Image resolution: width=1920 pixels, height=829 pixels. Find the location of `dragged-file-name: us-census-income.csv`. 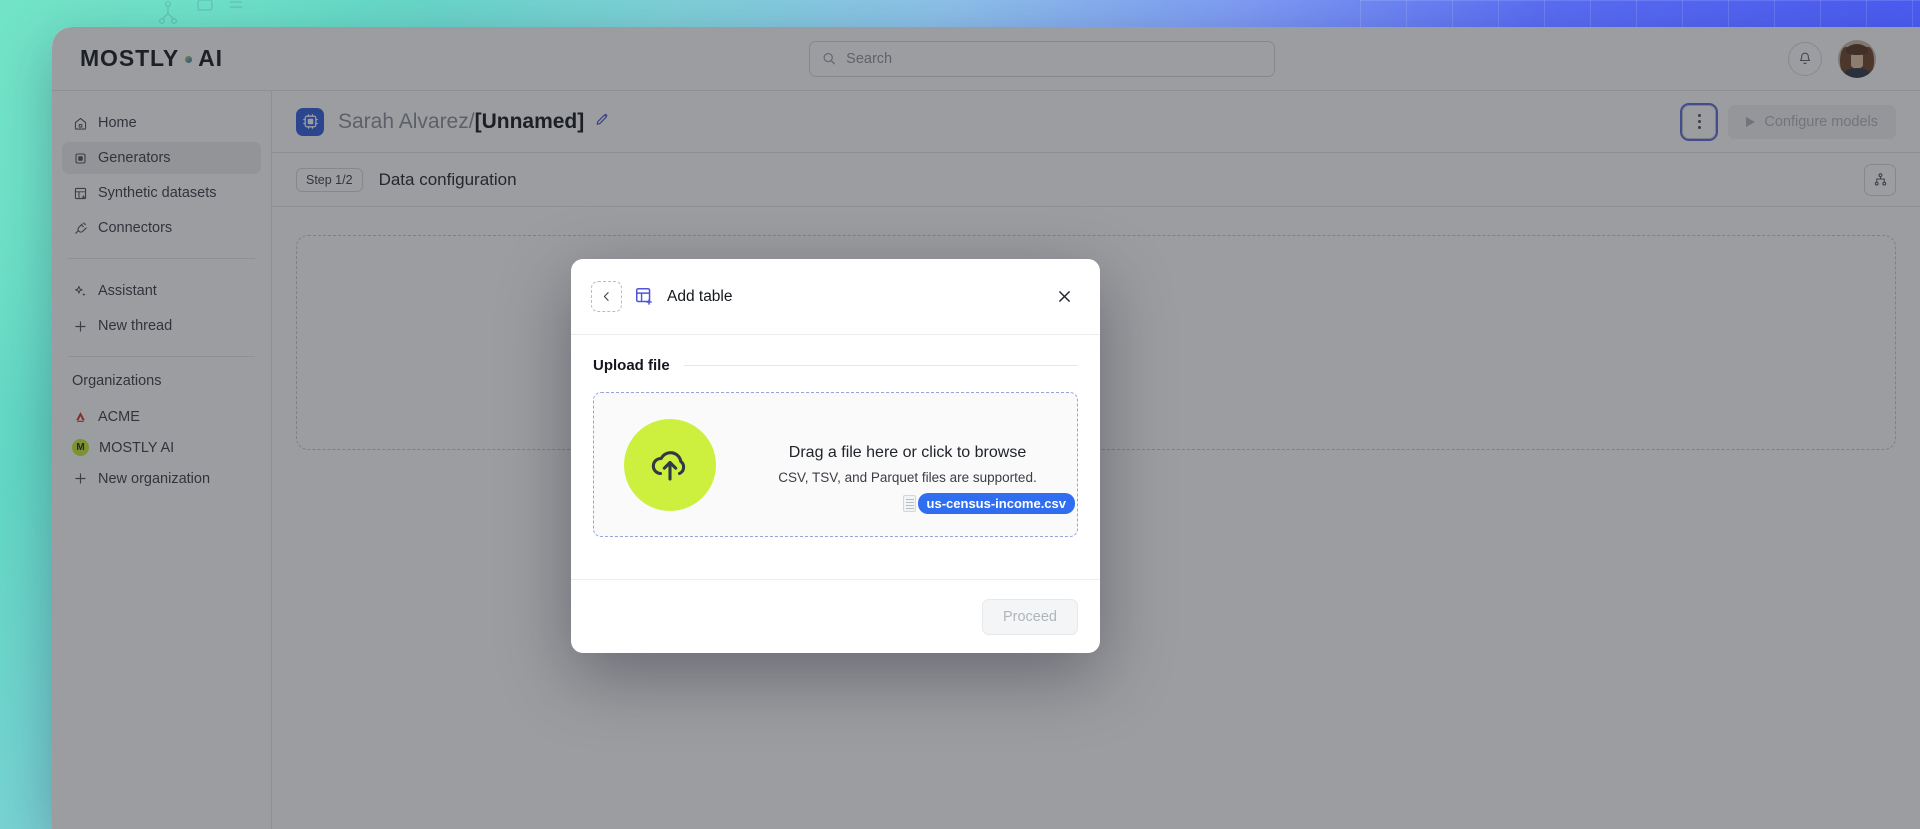

dragged-file-name: us-census-income.csv is located at coordinates (996, 503).